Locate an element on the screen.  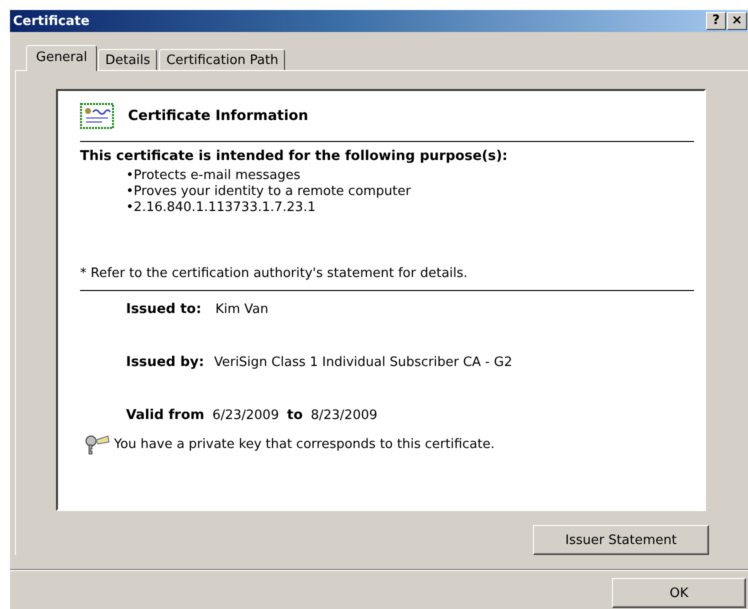
field-value: 8/23/2009 is located at coordinates (344, 416).